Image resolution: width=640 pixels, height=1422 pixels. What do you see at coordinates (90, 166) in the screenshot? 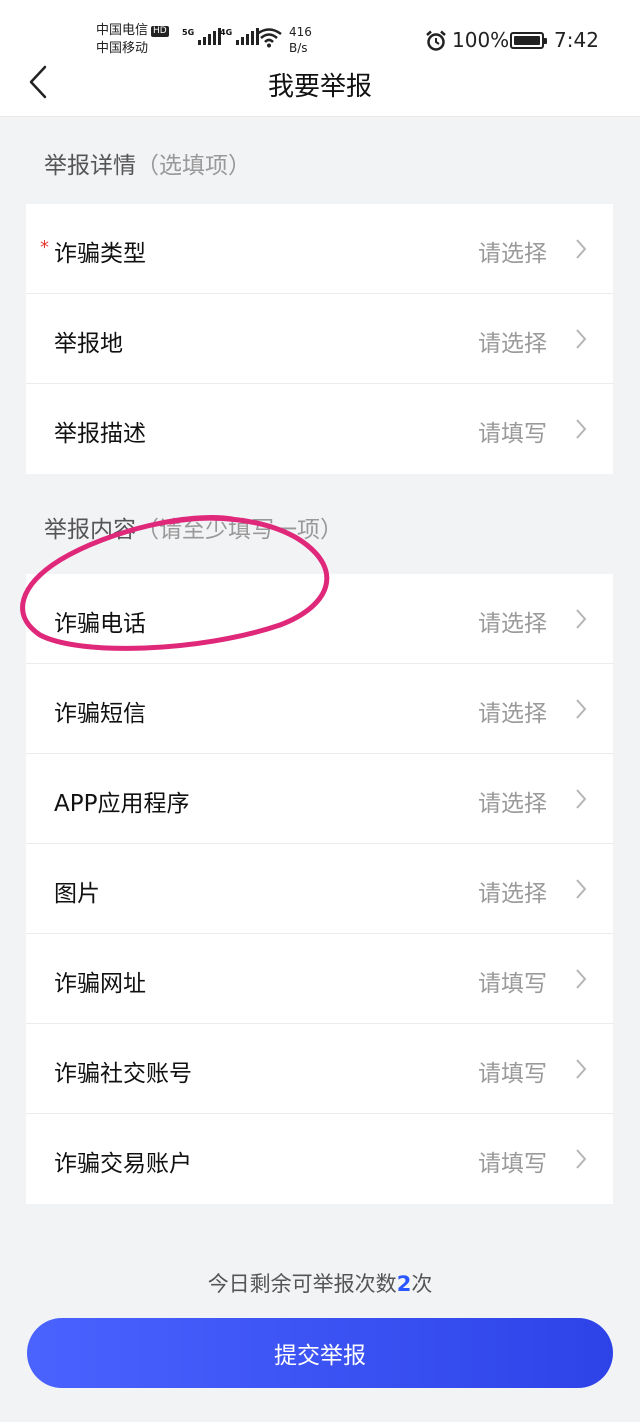
I see `section-title: 举报详情` at bounding box center [90, 166].